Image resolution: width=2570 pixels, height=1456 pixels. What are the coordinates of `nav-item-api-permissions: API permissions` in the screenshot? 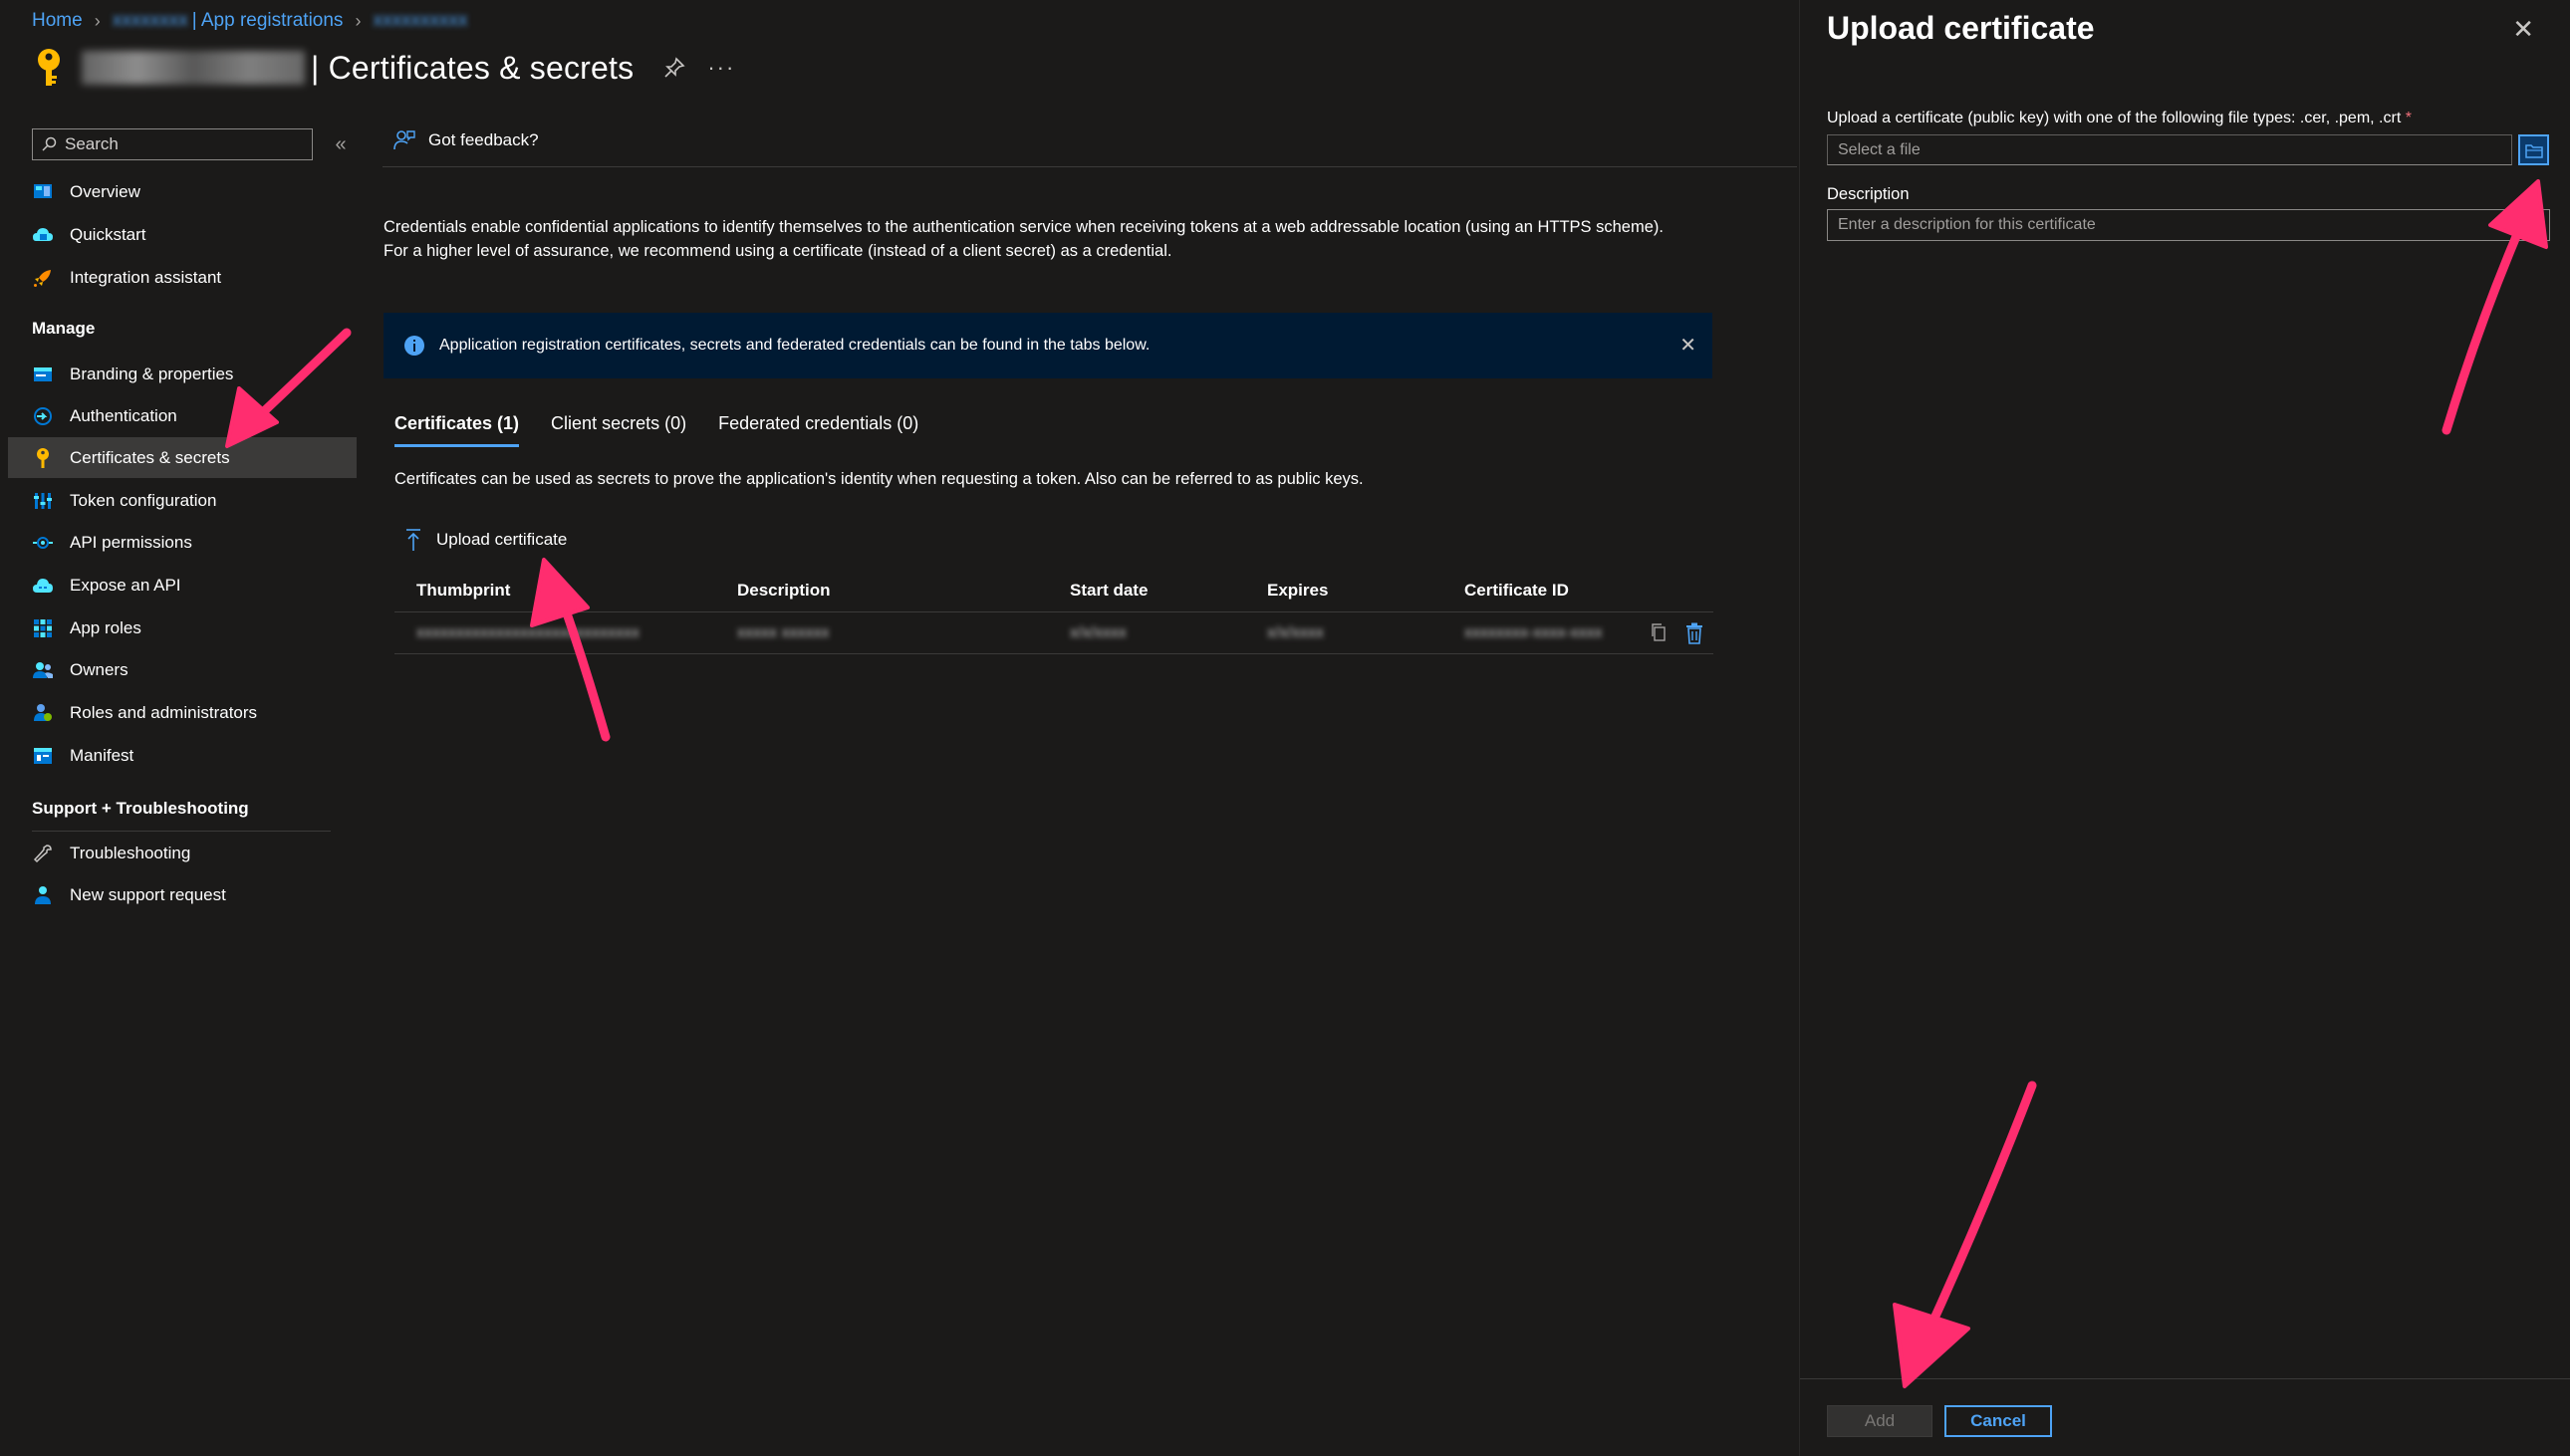 It's located at (182, 542).